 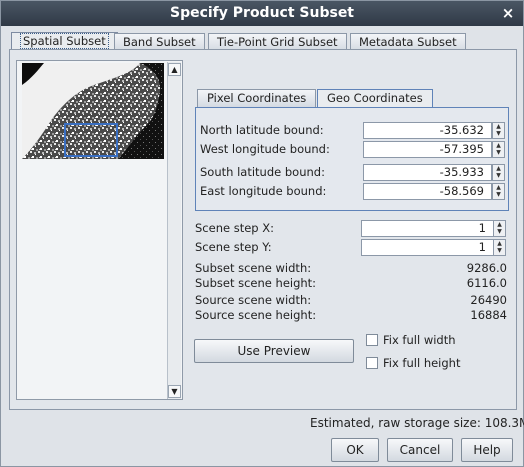 What do you see at coordinates (235, 228) in the screenshot?
I see `scene-step-x-label: Scene step X:` at bounding box center [235, 228].